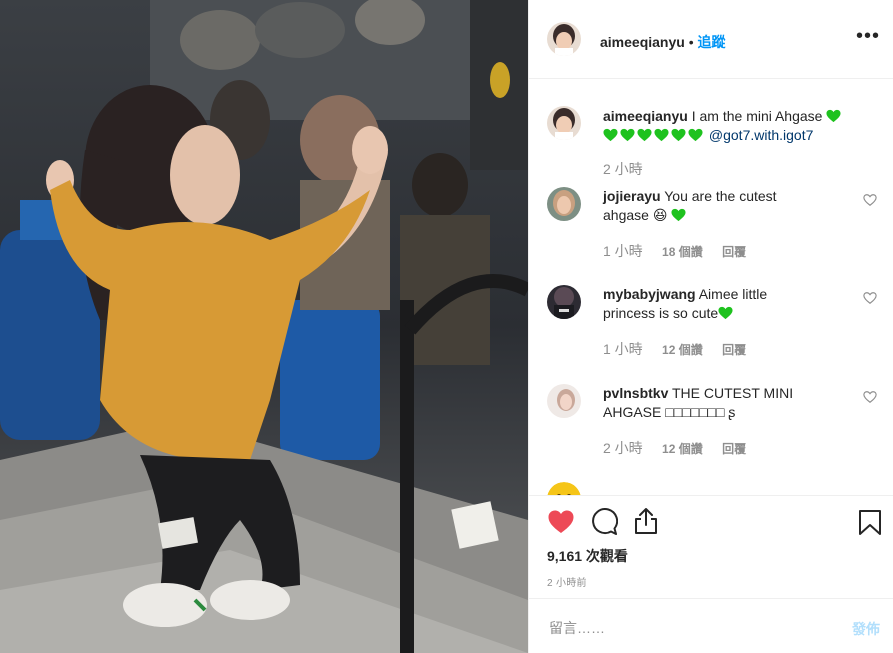  I want to click on like-heart-icon, so click(561, 522).